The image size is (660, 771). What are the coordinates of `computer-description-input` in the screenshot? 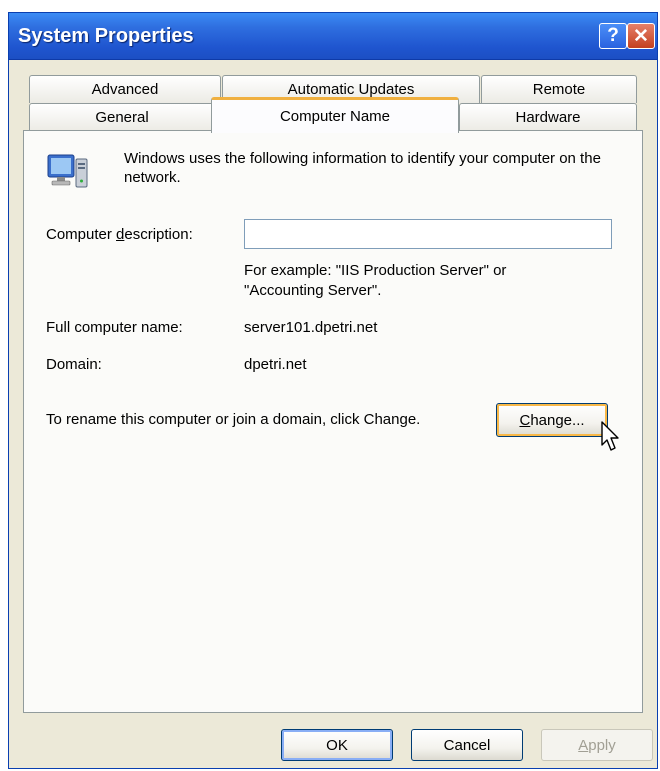 It's located at (428, 234).